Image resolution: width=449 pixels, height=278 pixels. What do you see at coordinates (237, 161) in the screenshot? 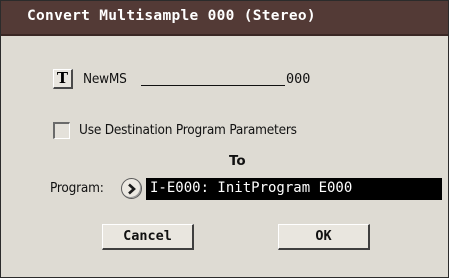
I see `to-label: To` at bounding box center [237, 161].